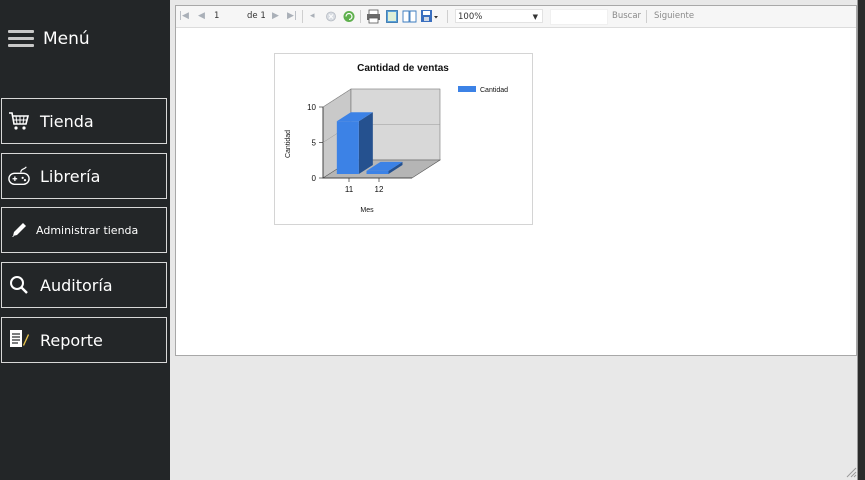  I want to click on next-page-icon: ▶, so click(275, 16).